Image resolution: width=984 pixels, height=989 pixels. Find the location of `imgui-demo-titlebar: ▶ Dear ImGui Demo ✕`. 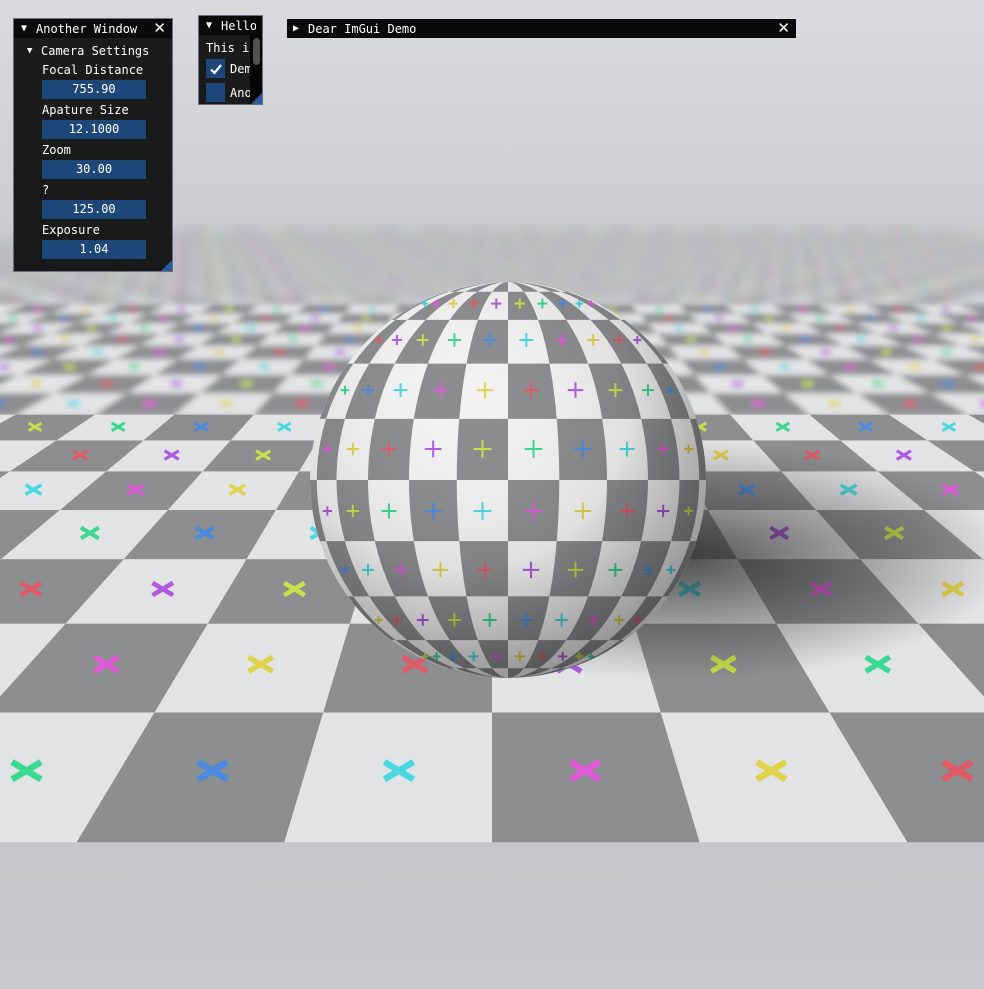

imgui-demo-titlebar: ▶ Dear ImGui Demo ✕ is located at coordinates (541, 28).